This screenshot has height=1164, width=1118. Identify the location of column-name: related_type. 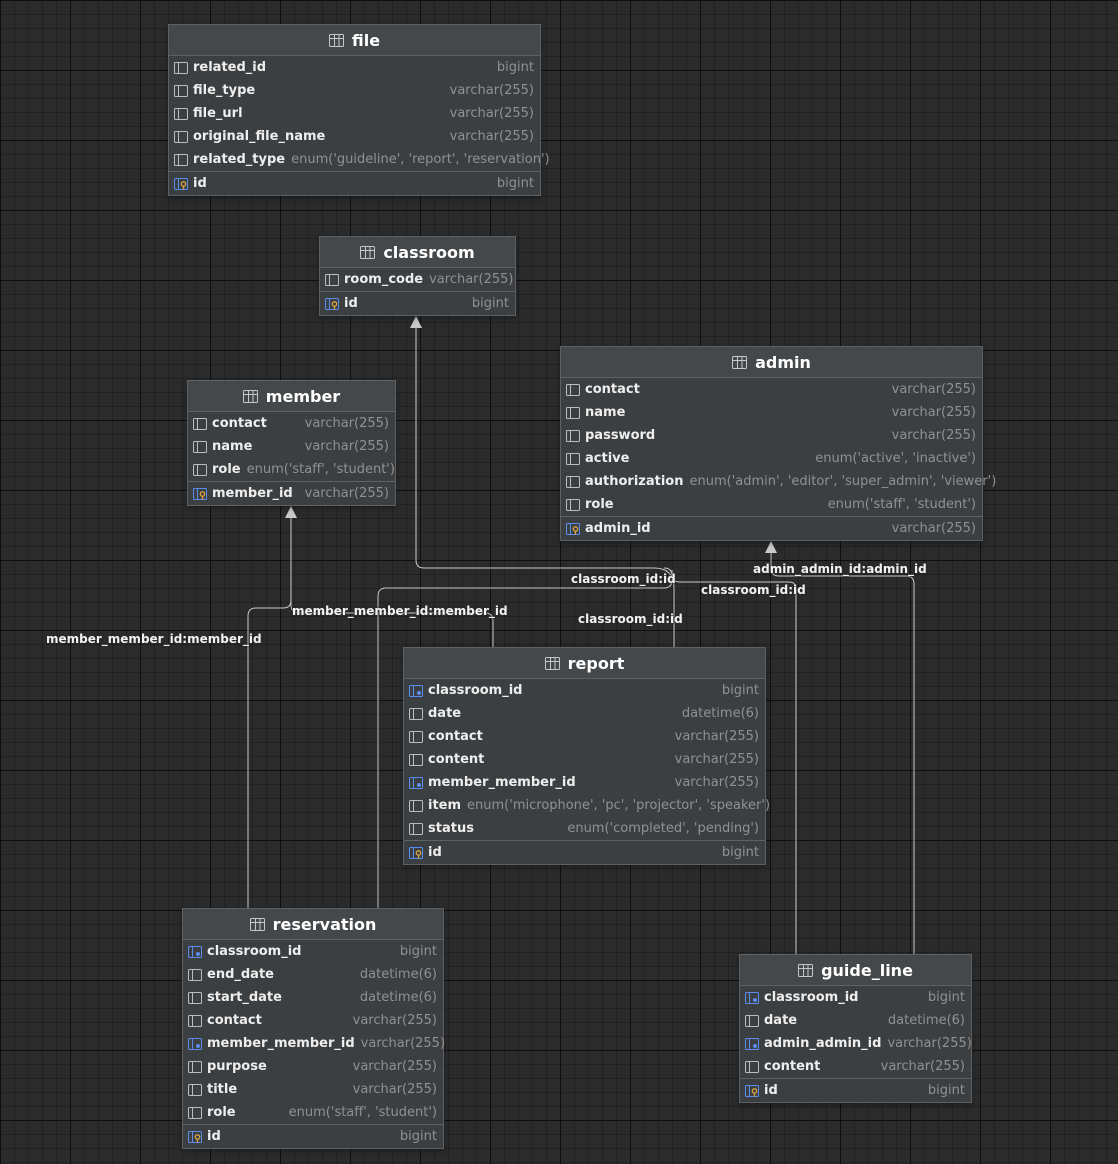
(239, 159).